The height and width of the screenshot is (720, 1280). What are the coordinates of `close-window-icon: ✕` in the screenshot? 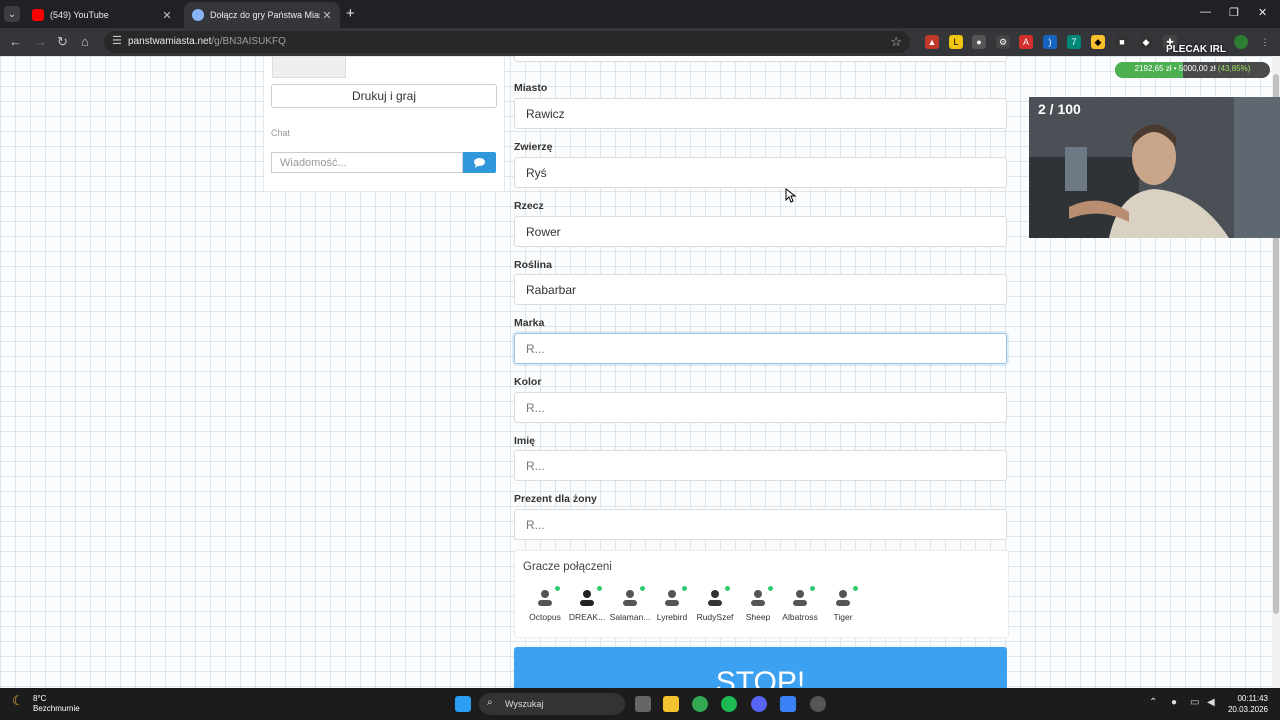 It's located at (1262, 12).